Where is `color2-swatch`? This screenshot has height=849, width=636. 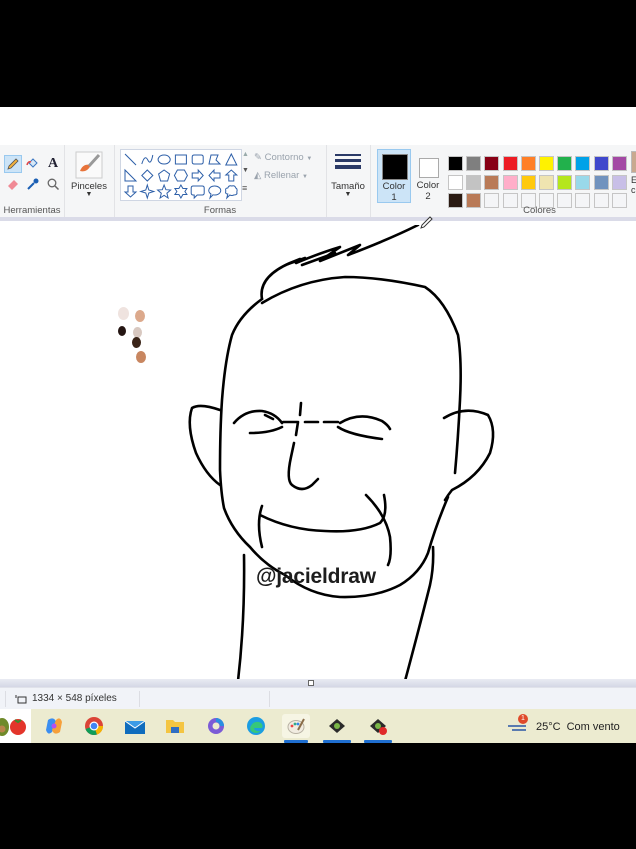 color2-swatch is located at coordinates (429, 168).